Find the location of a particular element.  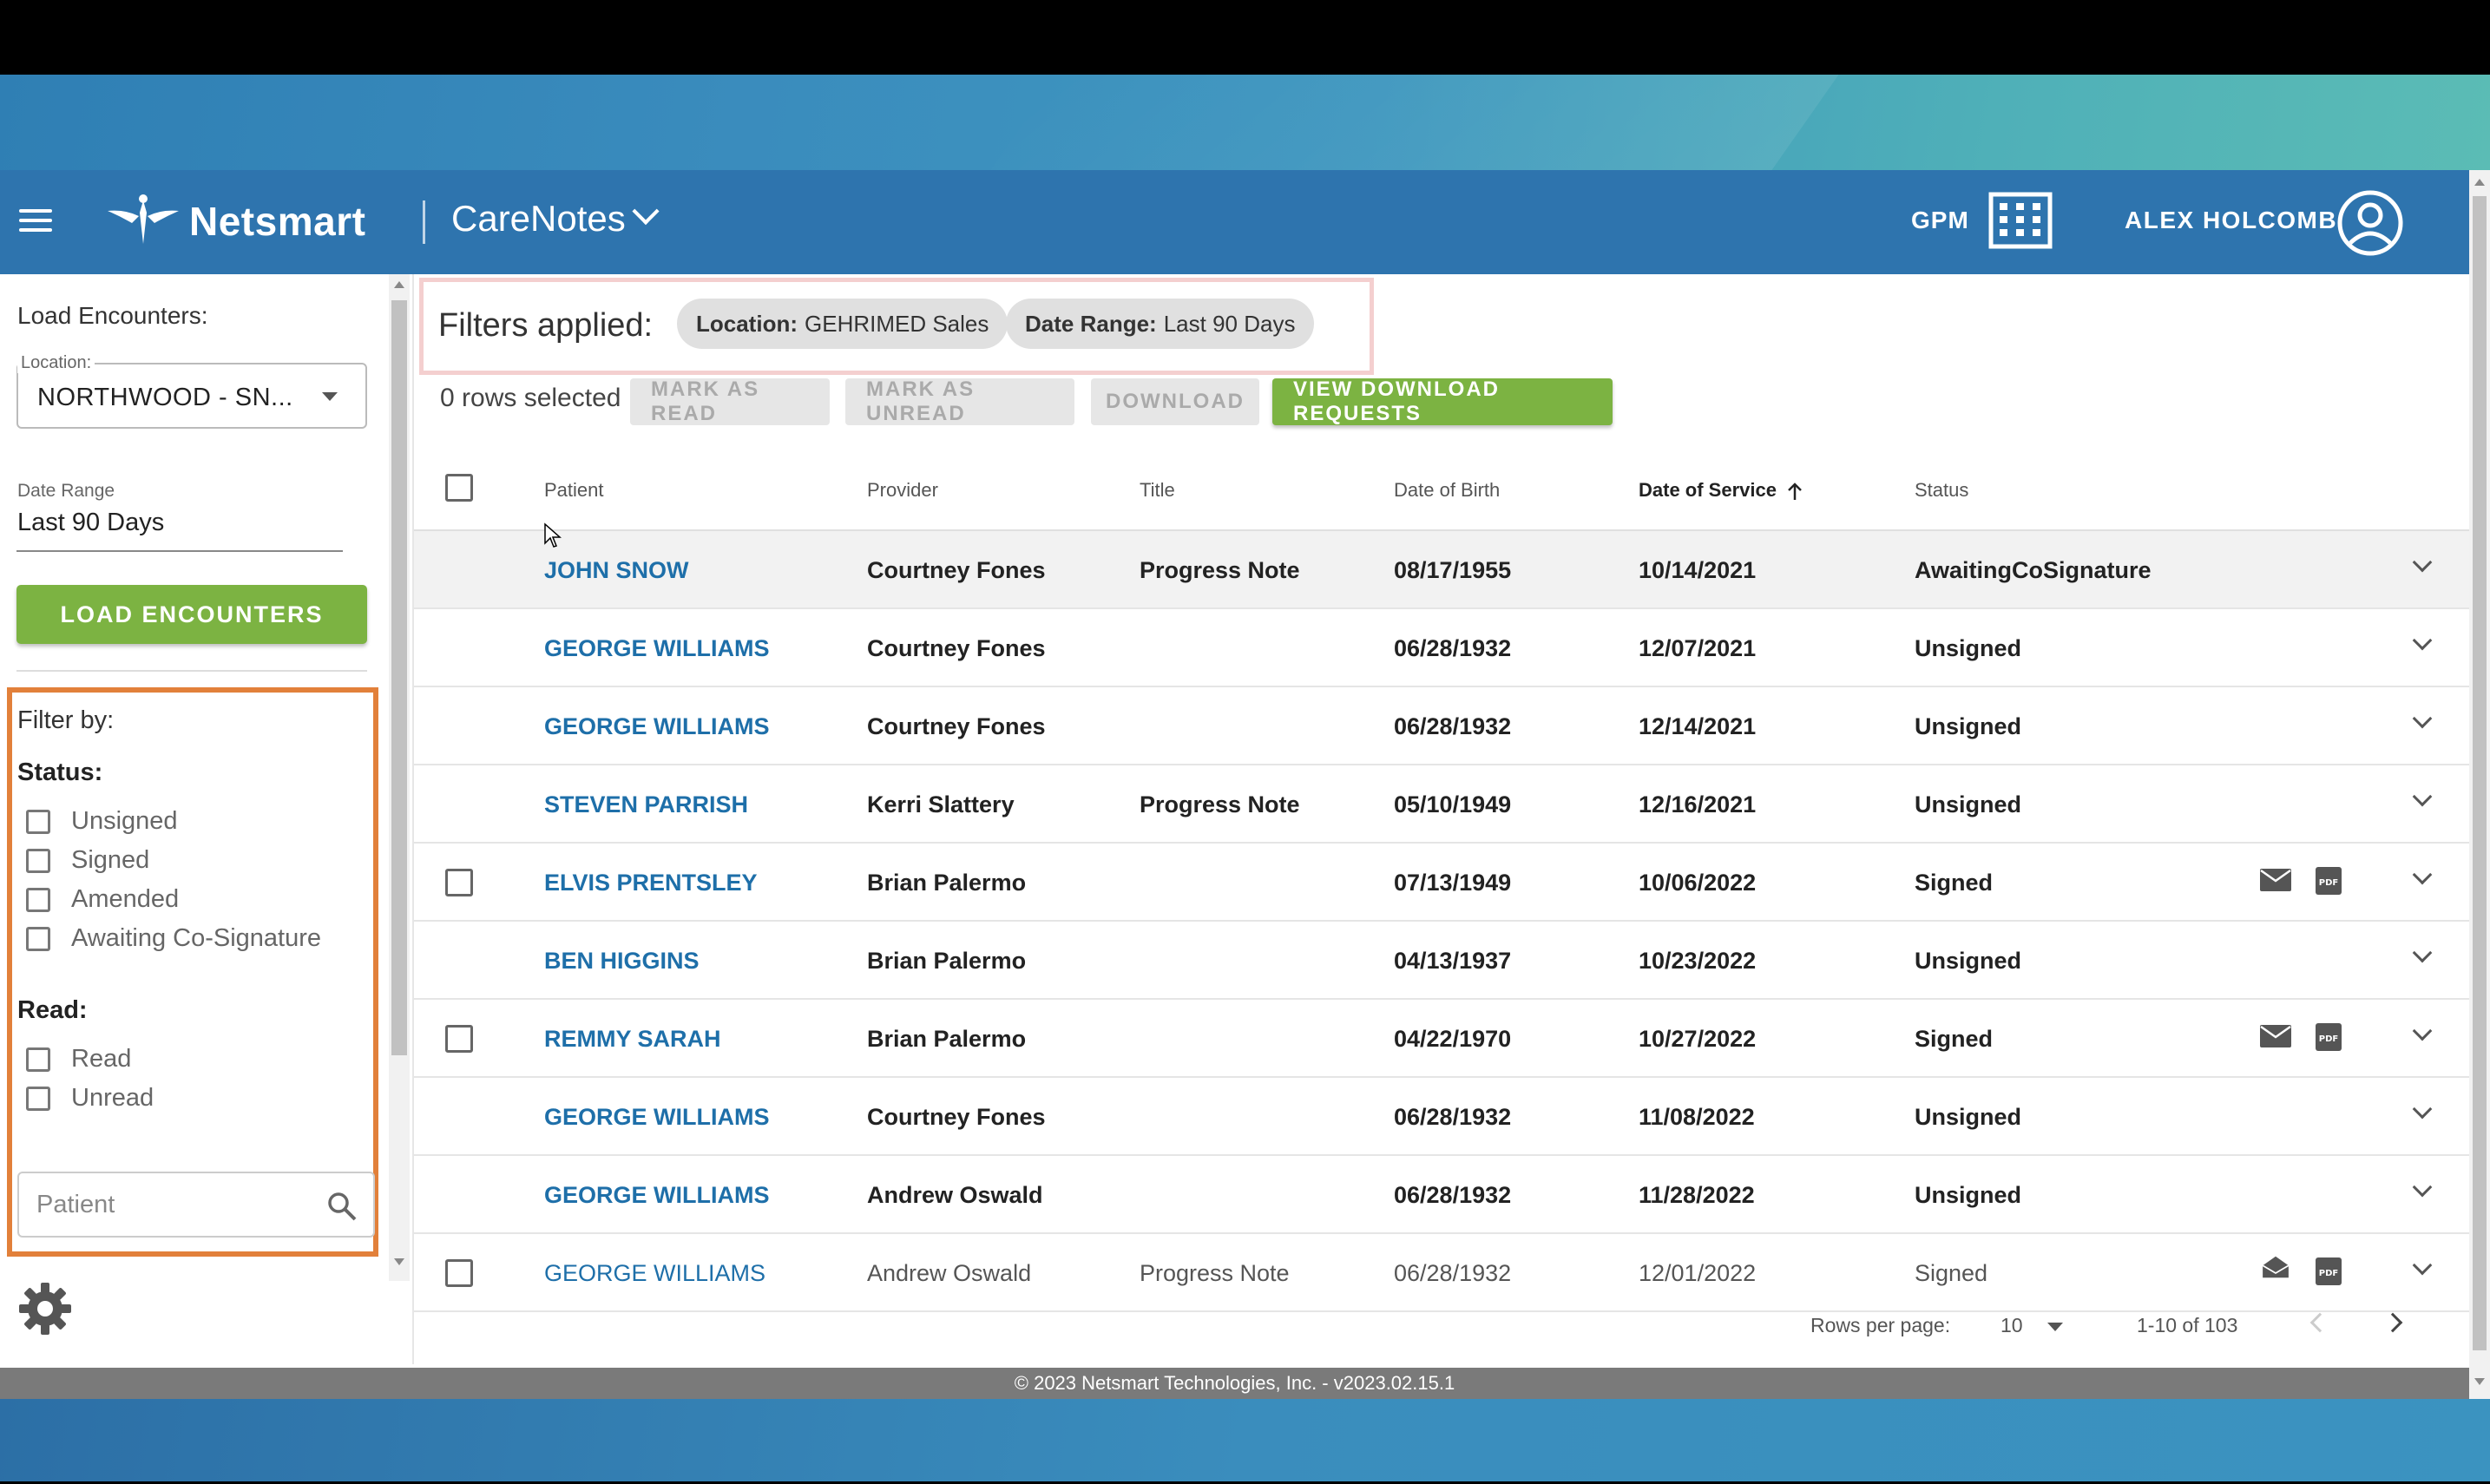

netsmart-logo: Netsmart is located at coordinates (236, 221).